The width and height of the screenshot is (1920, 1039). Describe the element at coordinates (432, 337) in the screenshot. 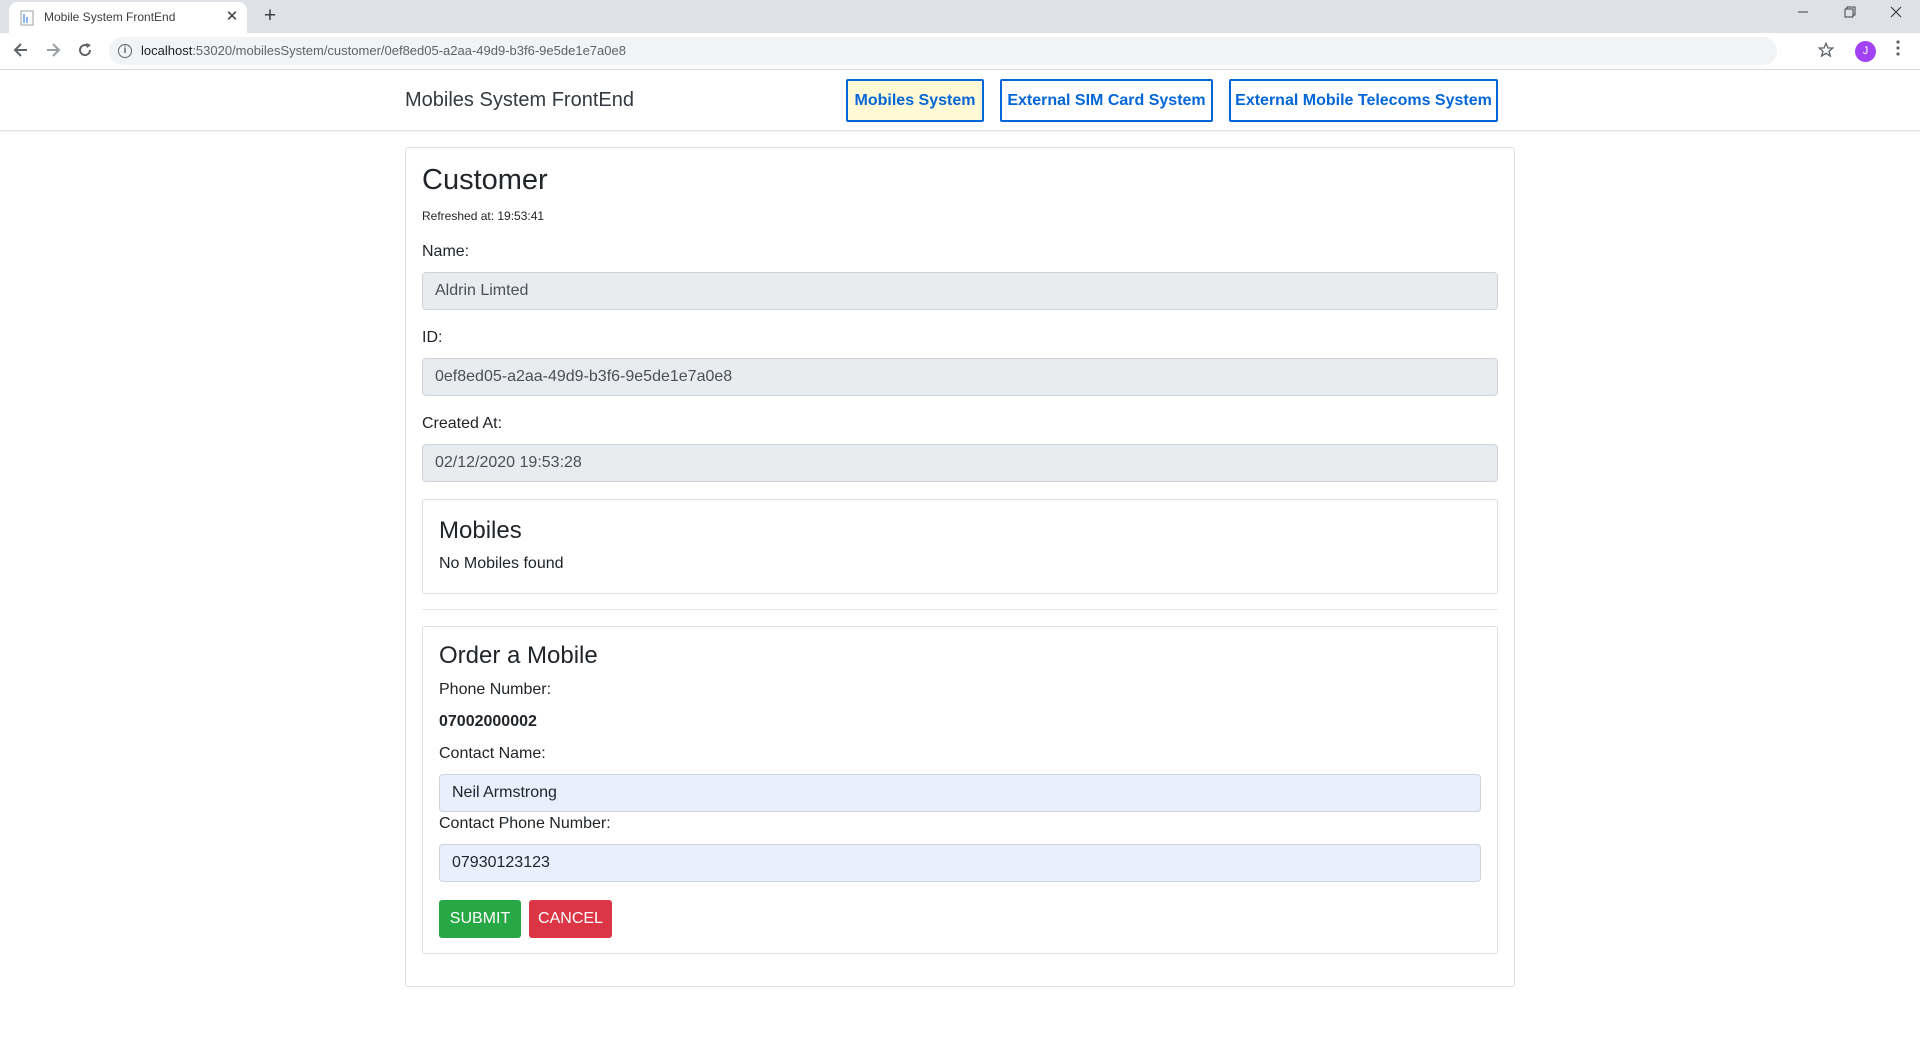

I see `id-label: ID:` at that location.